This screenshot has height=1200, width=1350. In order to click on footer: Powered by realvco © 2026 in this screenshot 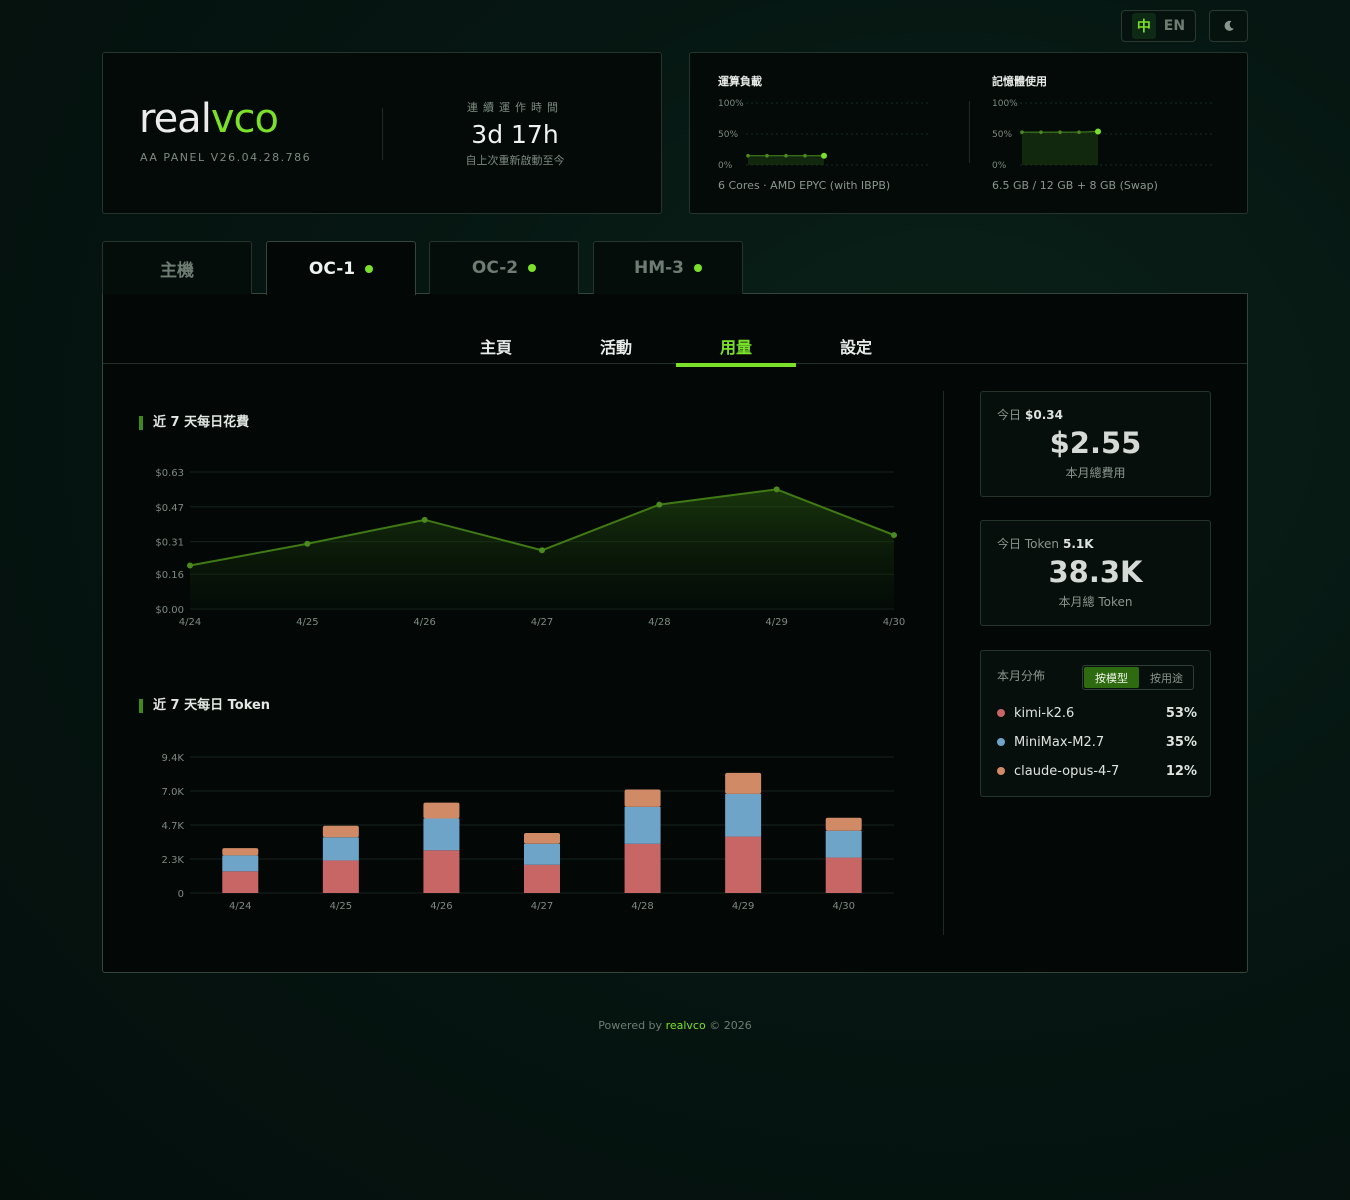, I will do `click(675, 1025)`.